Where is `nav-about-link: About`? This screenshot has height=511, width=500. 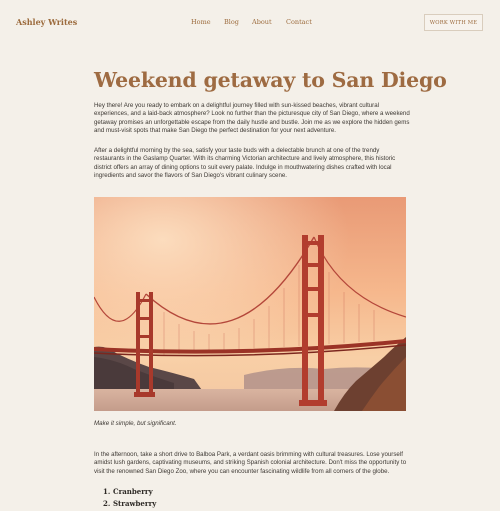 nav-about-link: About is located at coordinates (262, 22).